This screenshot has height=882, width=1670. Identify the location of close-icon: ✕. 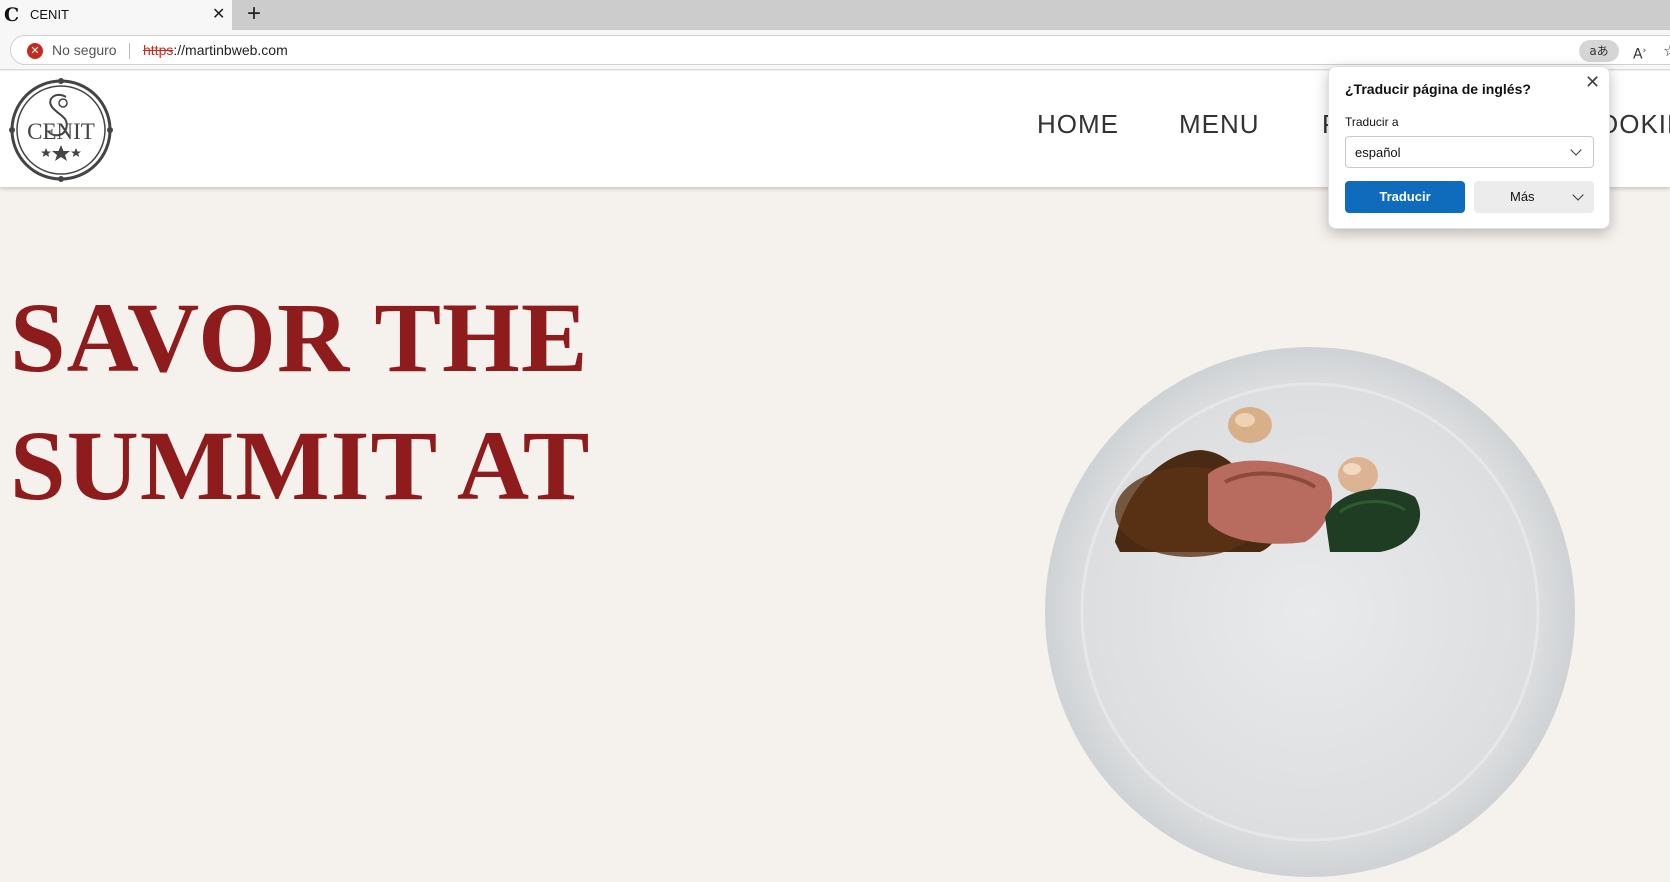
(1592, 83).